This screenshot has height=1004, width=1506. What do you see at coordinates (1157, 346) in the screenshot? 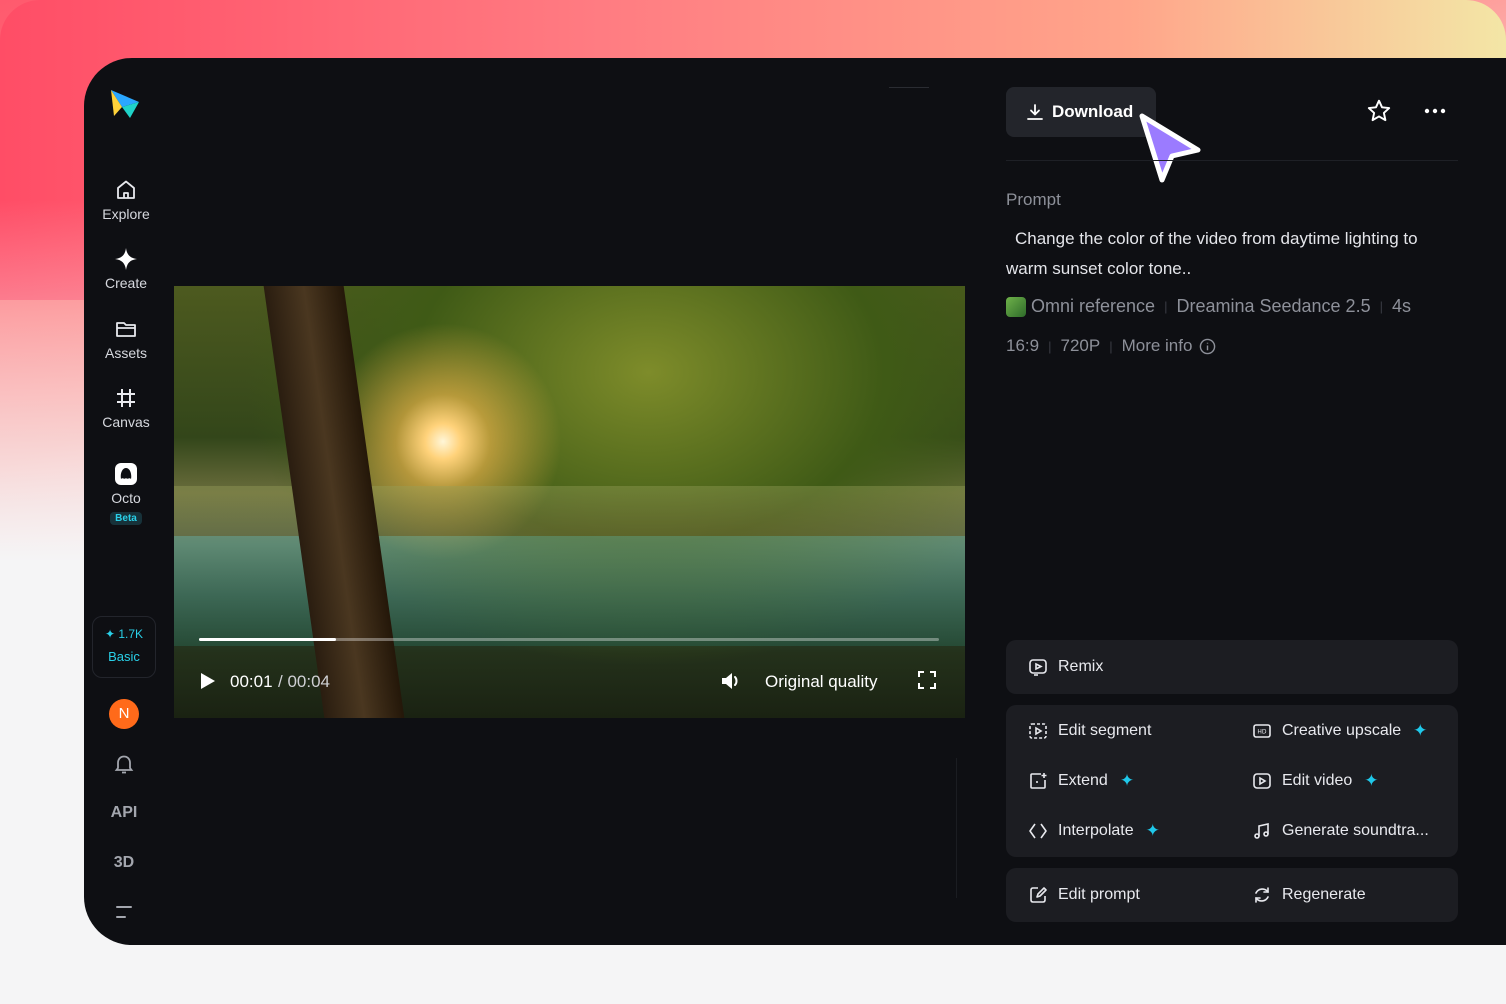
I see `more-info-link: More info` at bounding box center [1157, 346].